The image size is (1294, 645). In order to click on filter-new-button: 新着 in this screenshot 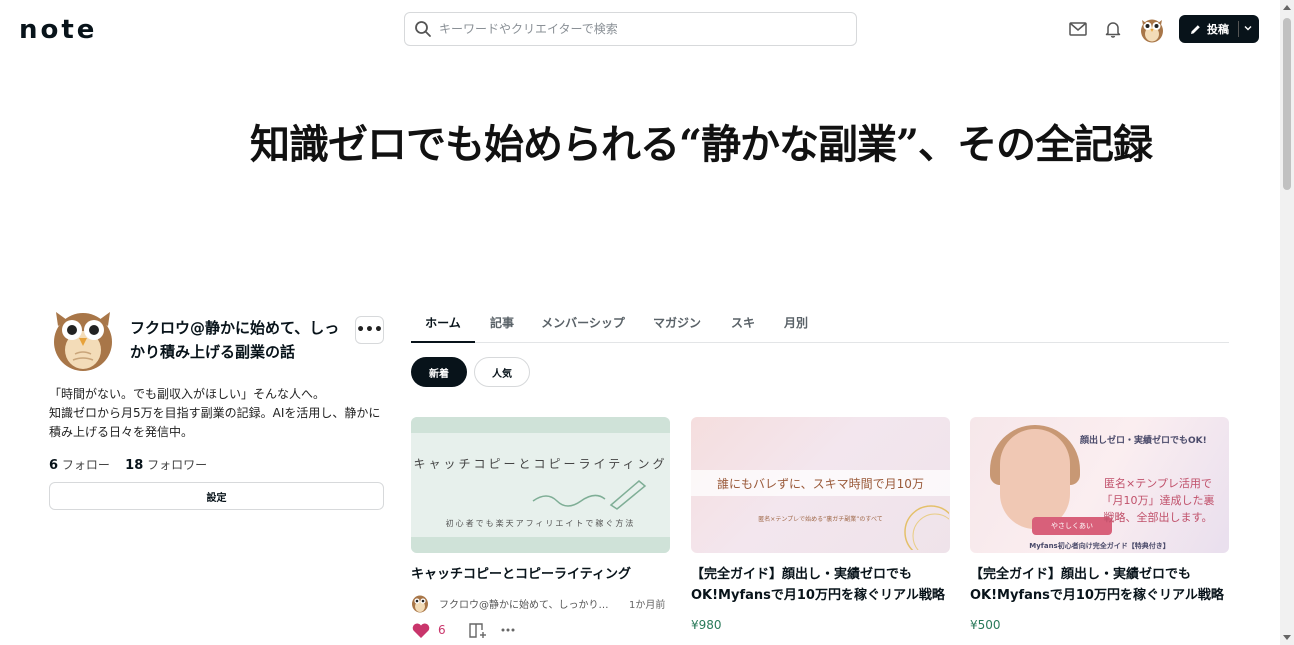, I will do `click(439, 372)`.